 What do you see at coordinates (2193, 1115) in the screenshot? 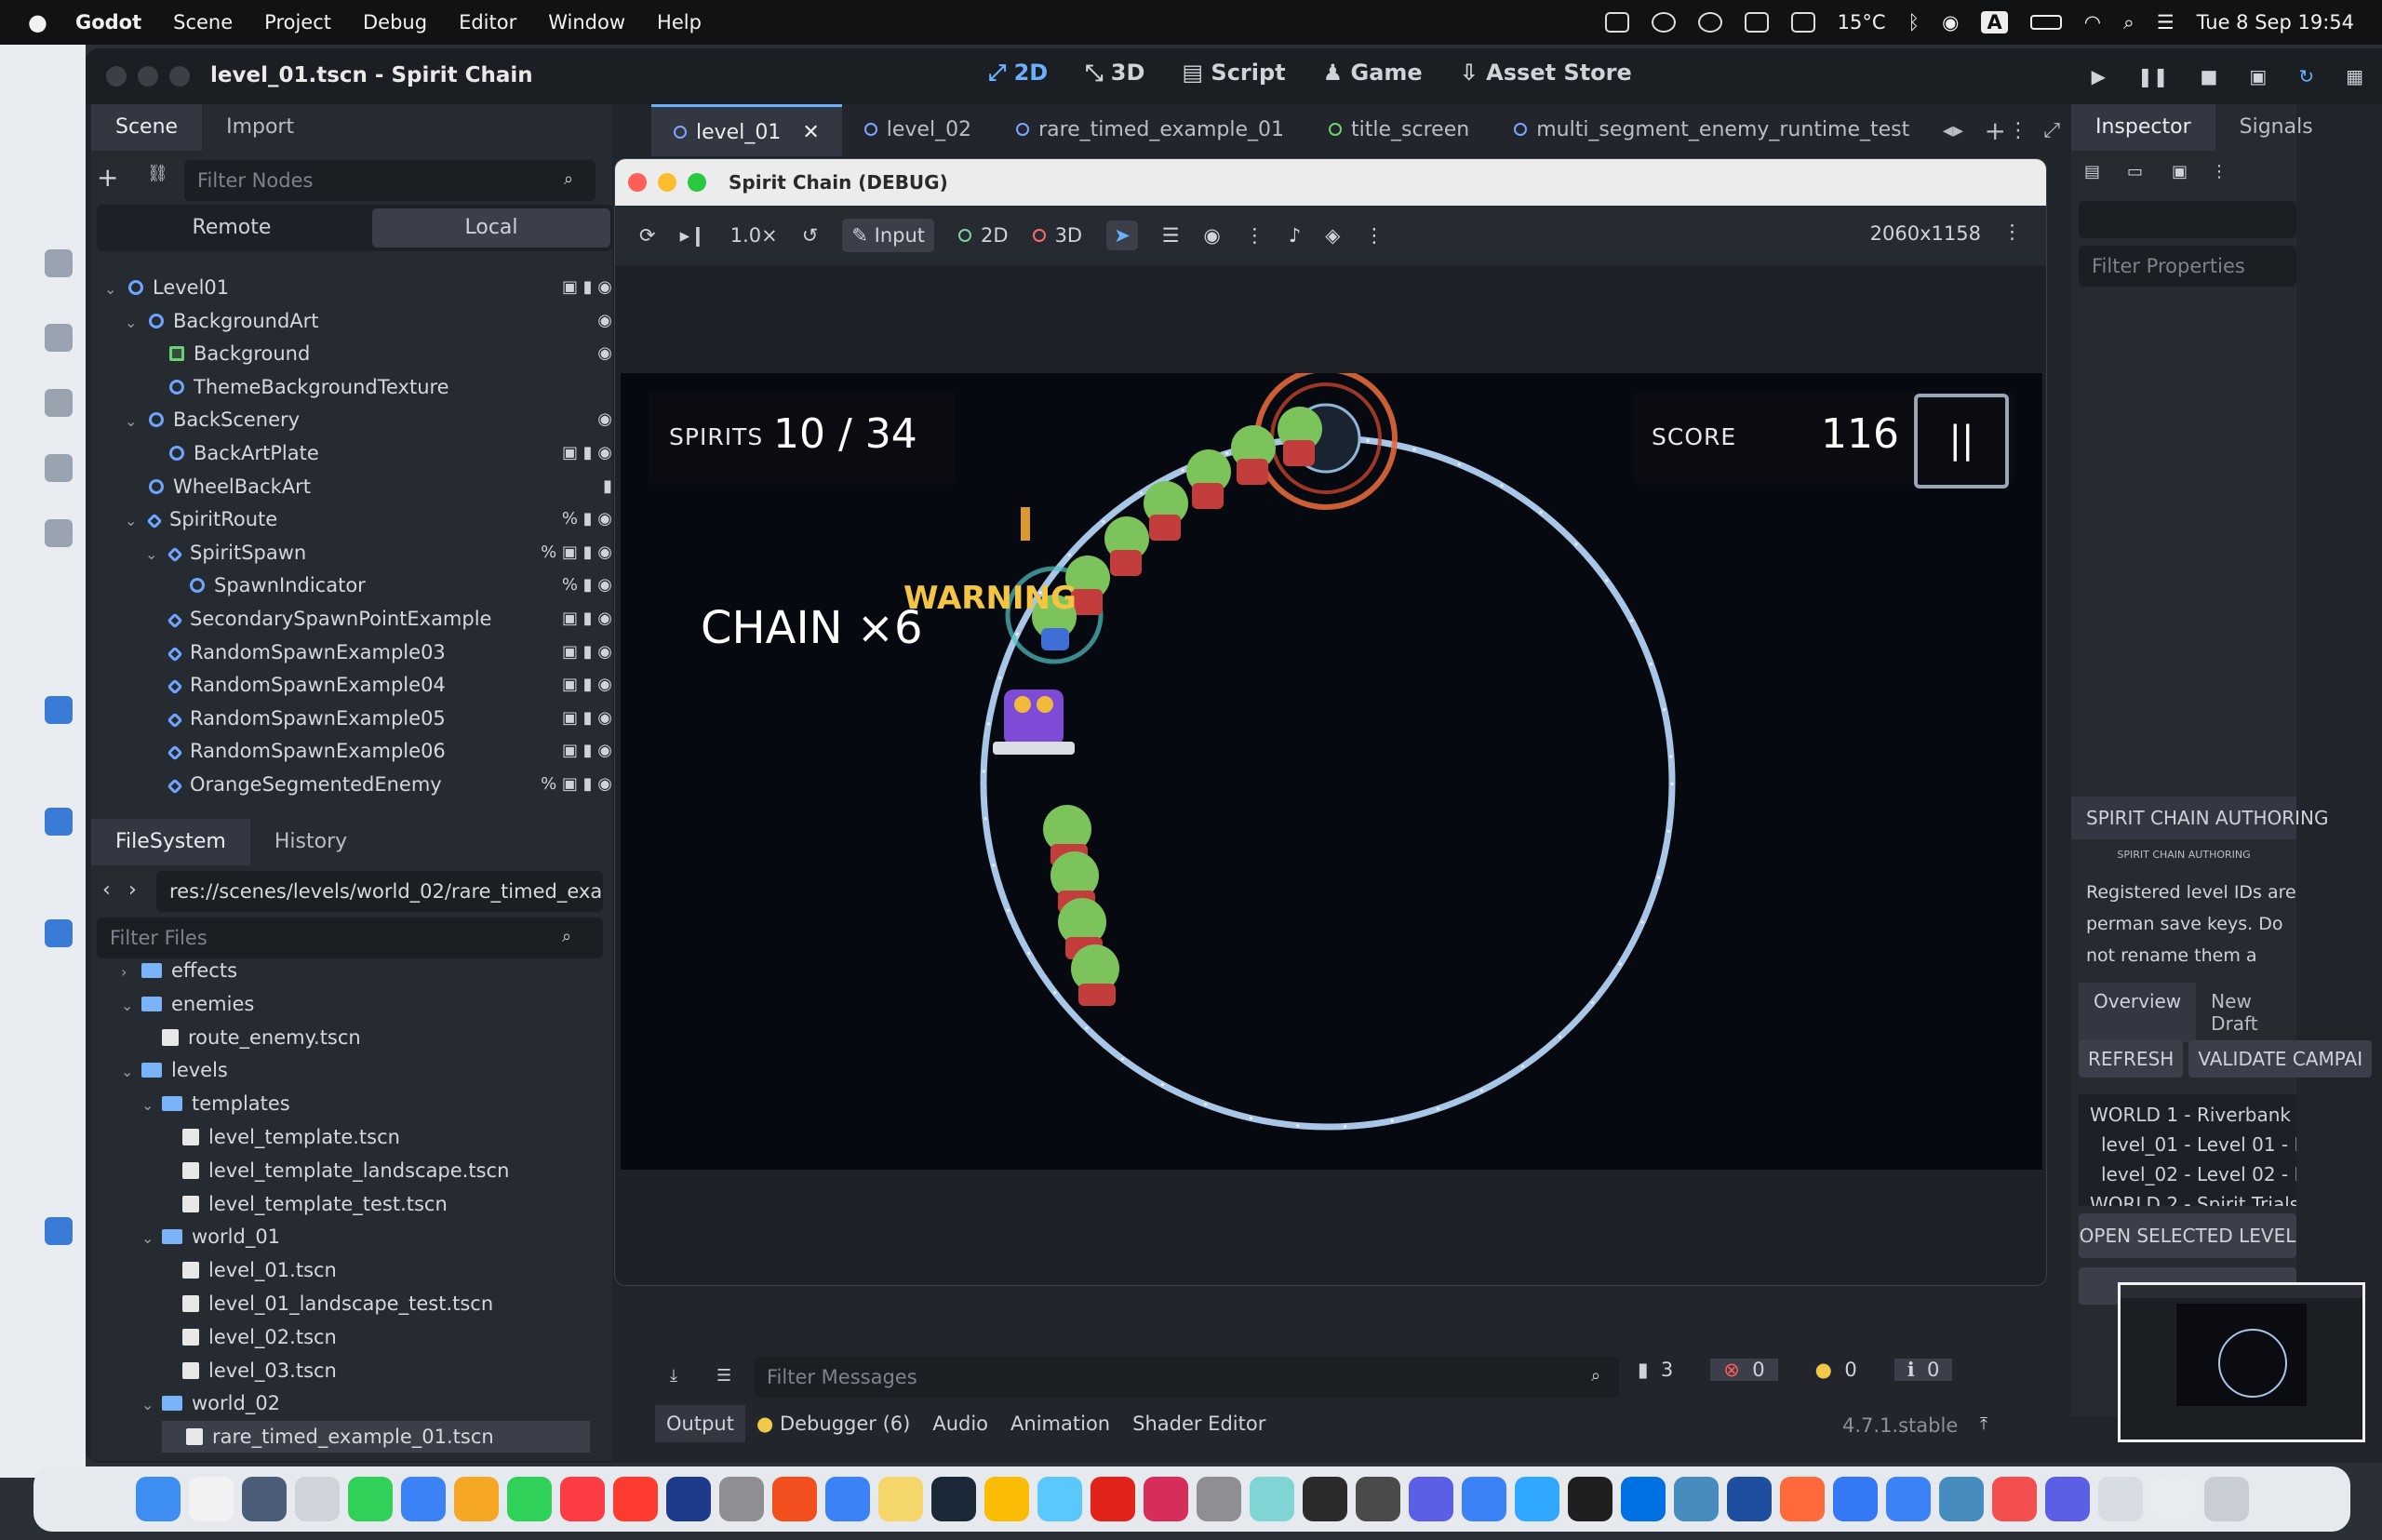
I see `list-item: WORLD 1 - Riverbank Spirits` at bounding box center [2193, 1115].